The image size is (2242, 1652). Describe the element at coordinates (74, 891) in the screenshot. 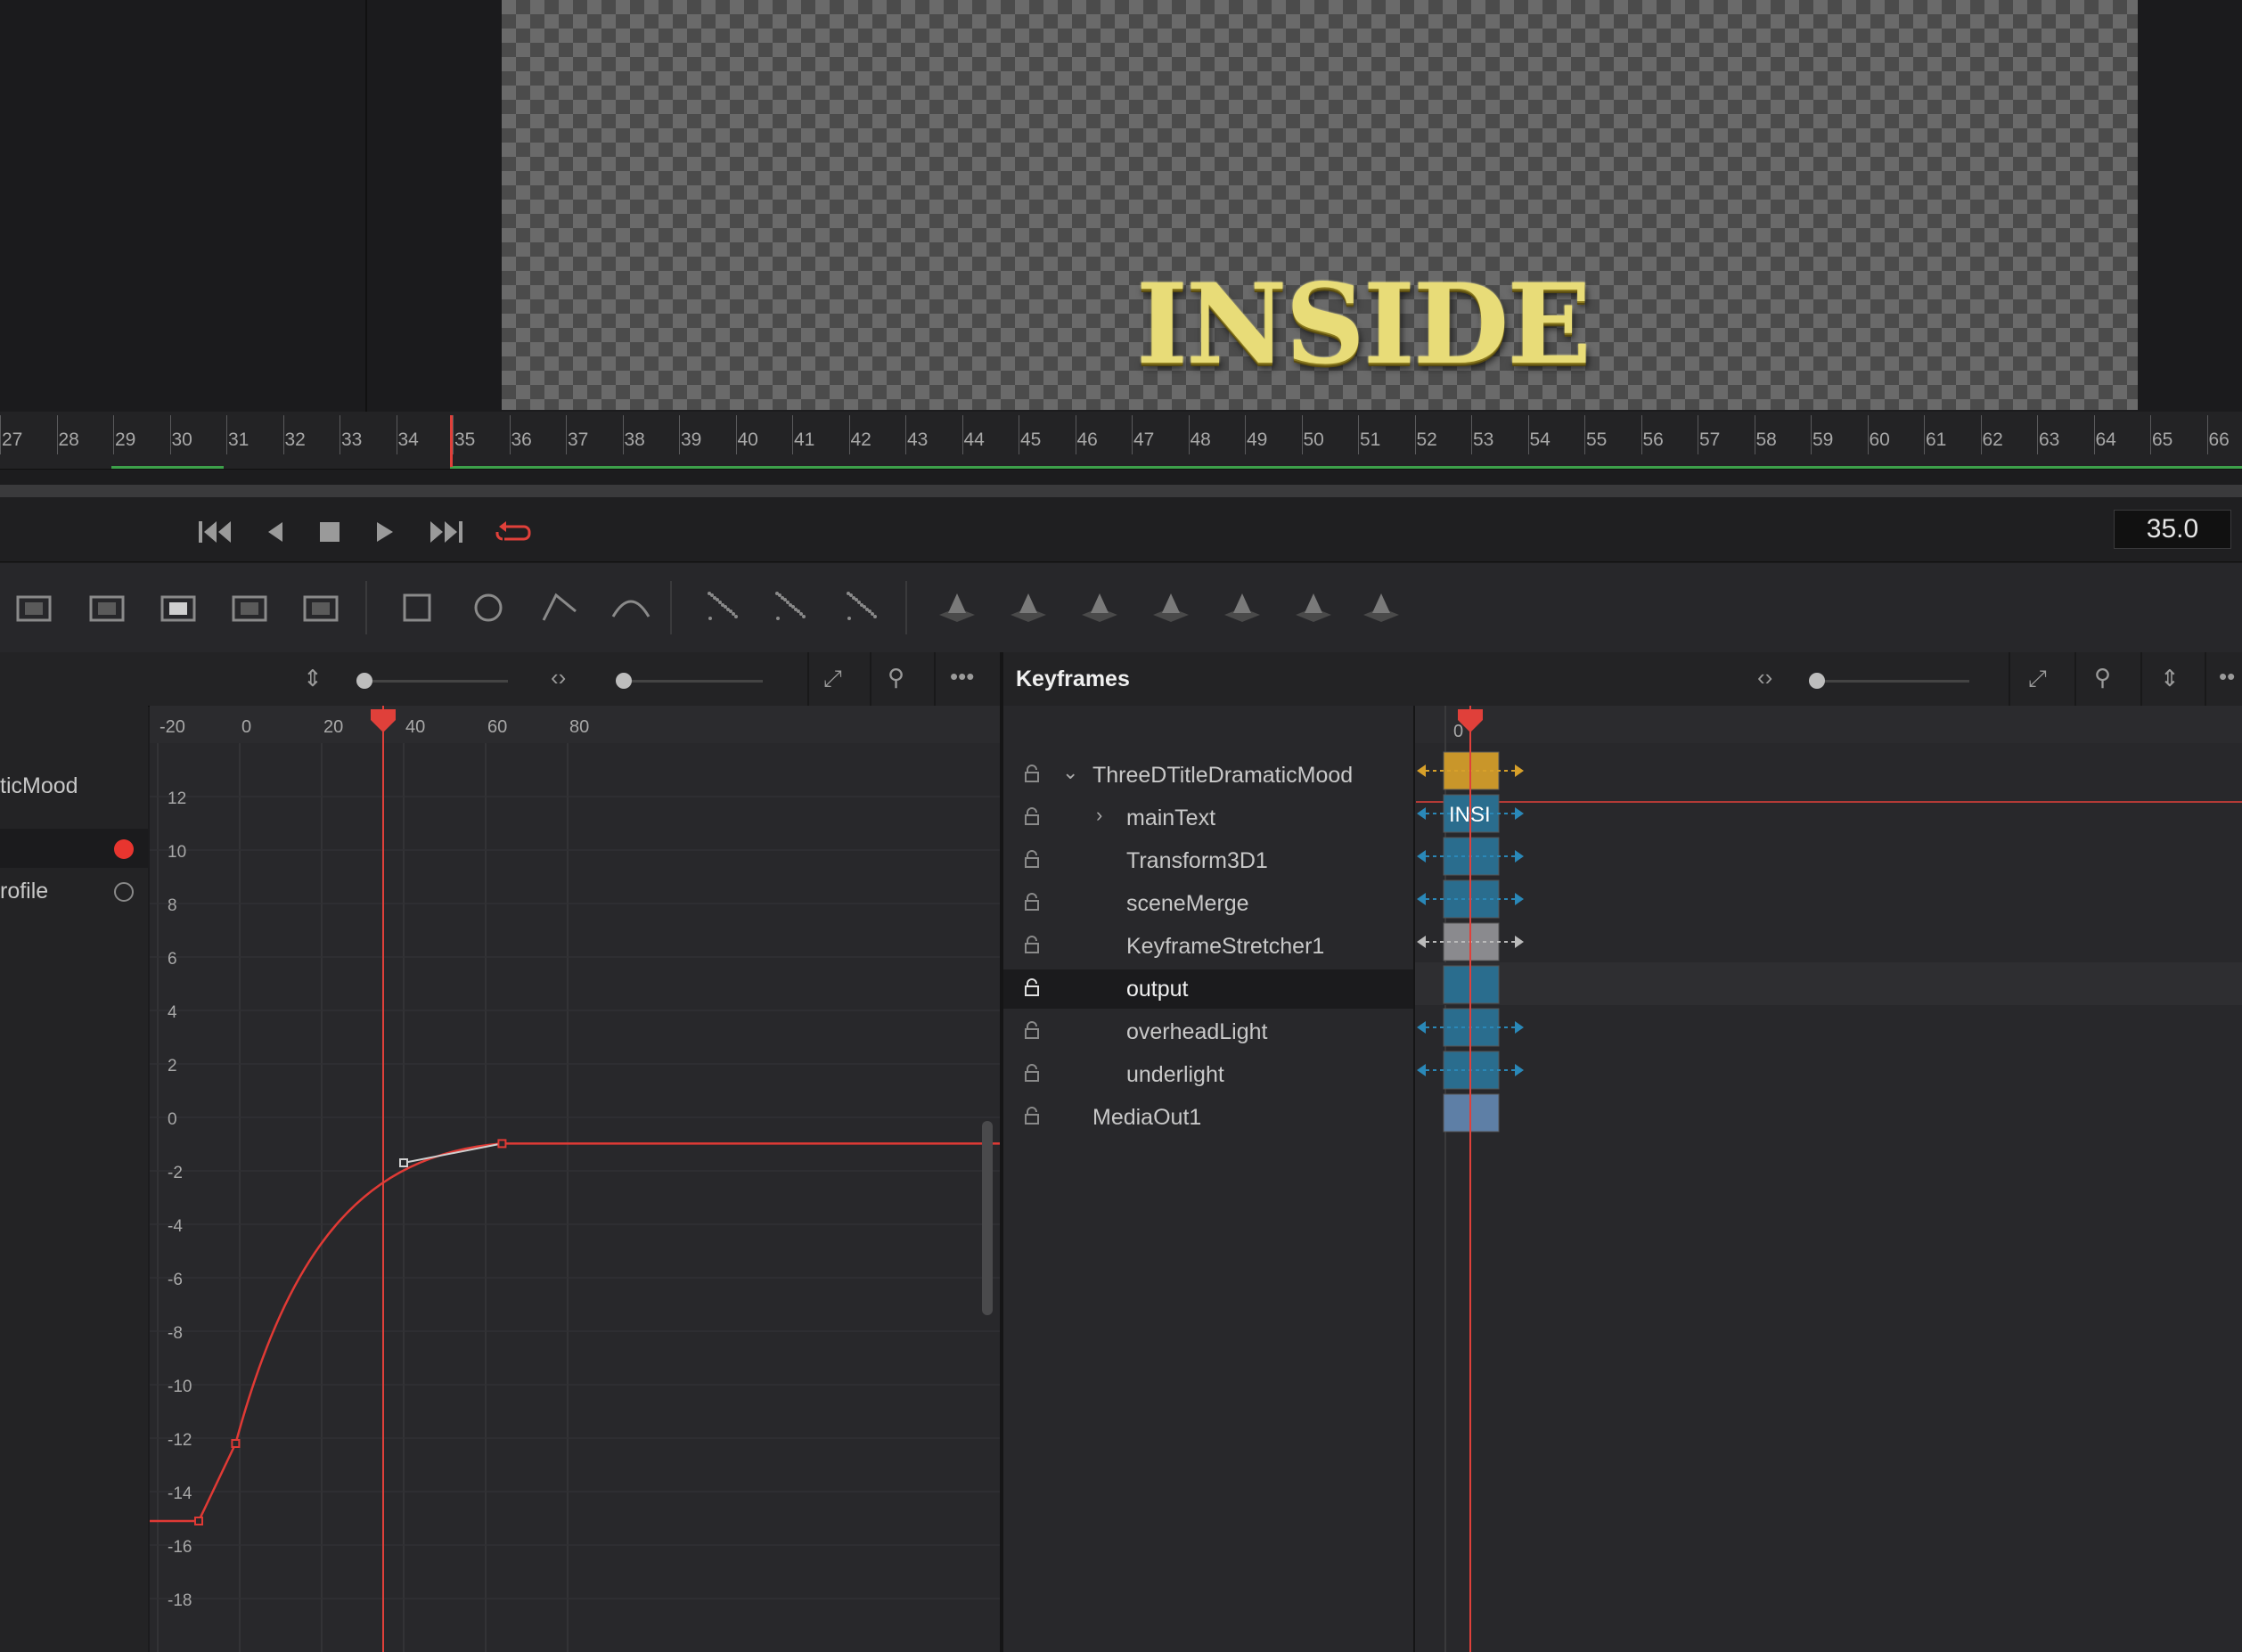

I see `spline-list-item: rofile` at that location.